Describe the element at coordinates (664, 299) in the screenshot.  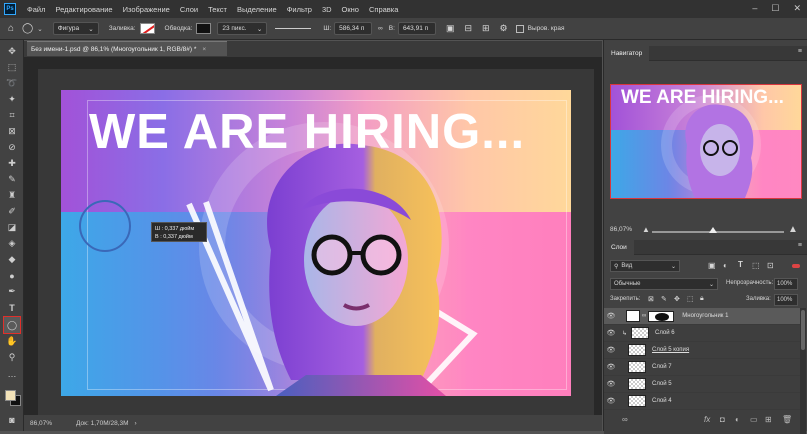
I see `lock-pixels-icon: ✎` at that location.